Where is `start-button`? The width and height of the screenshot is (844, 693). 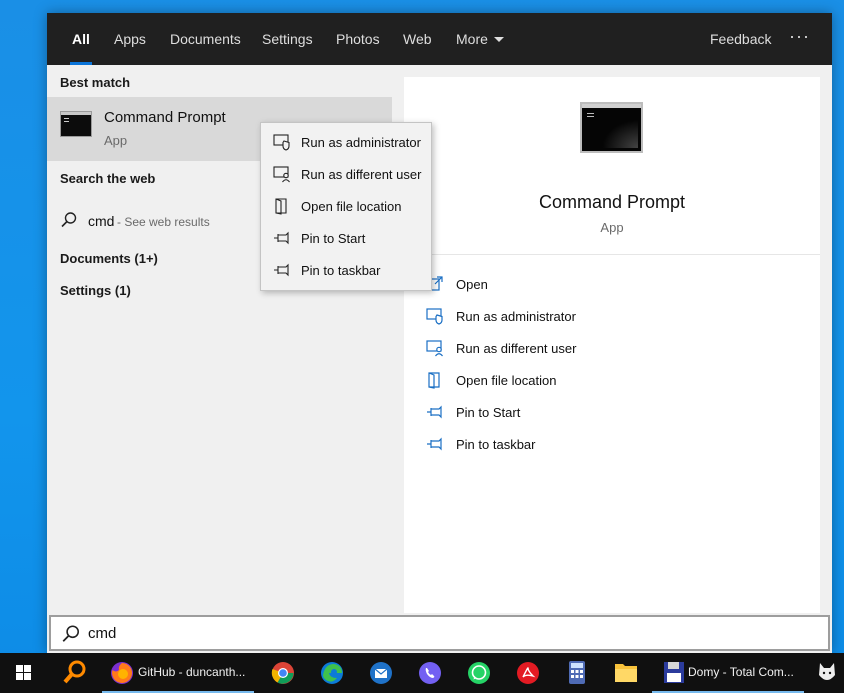 start-button is located at coordinates (24, 673).